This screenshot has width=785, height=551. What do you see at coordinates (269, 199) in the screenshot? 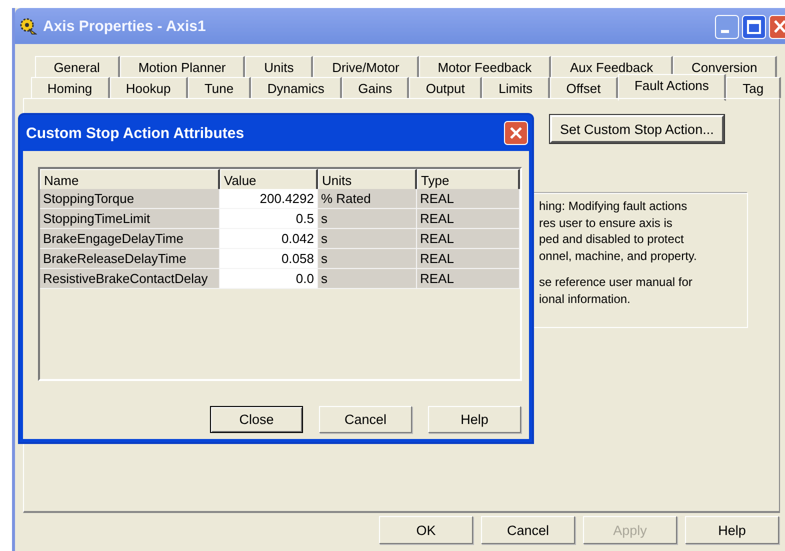
I see `value-field: 200.4292` at bounding box center [269, 199].